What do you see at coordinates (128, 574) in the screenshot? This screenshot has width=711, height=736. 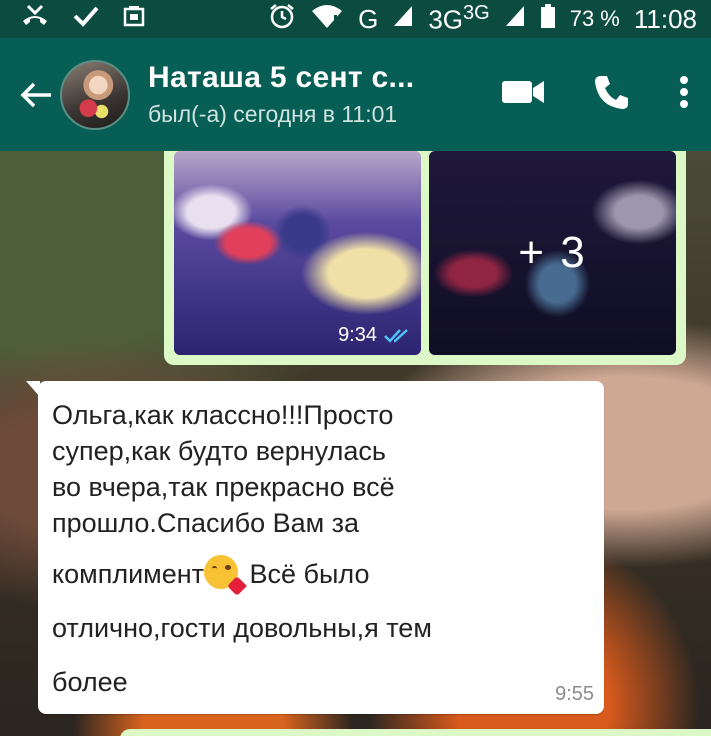 I see `message-fragment: комплимент` at bounding box center [128, 574].